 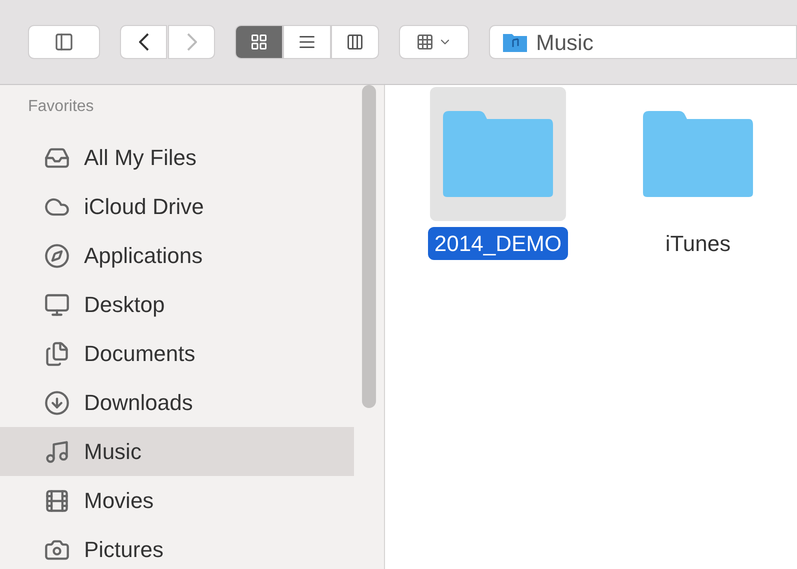 What do you see at coordinates (57, 255) in the screenshot?
I see `compass-icon` at bounding box center [57, 255].